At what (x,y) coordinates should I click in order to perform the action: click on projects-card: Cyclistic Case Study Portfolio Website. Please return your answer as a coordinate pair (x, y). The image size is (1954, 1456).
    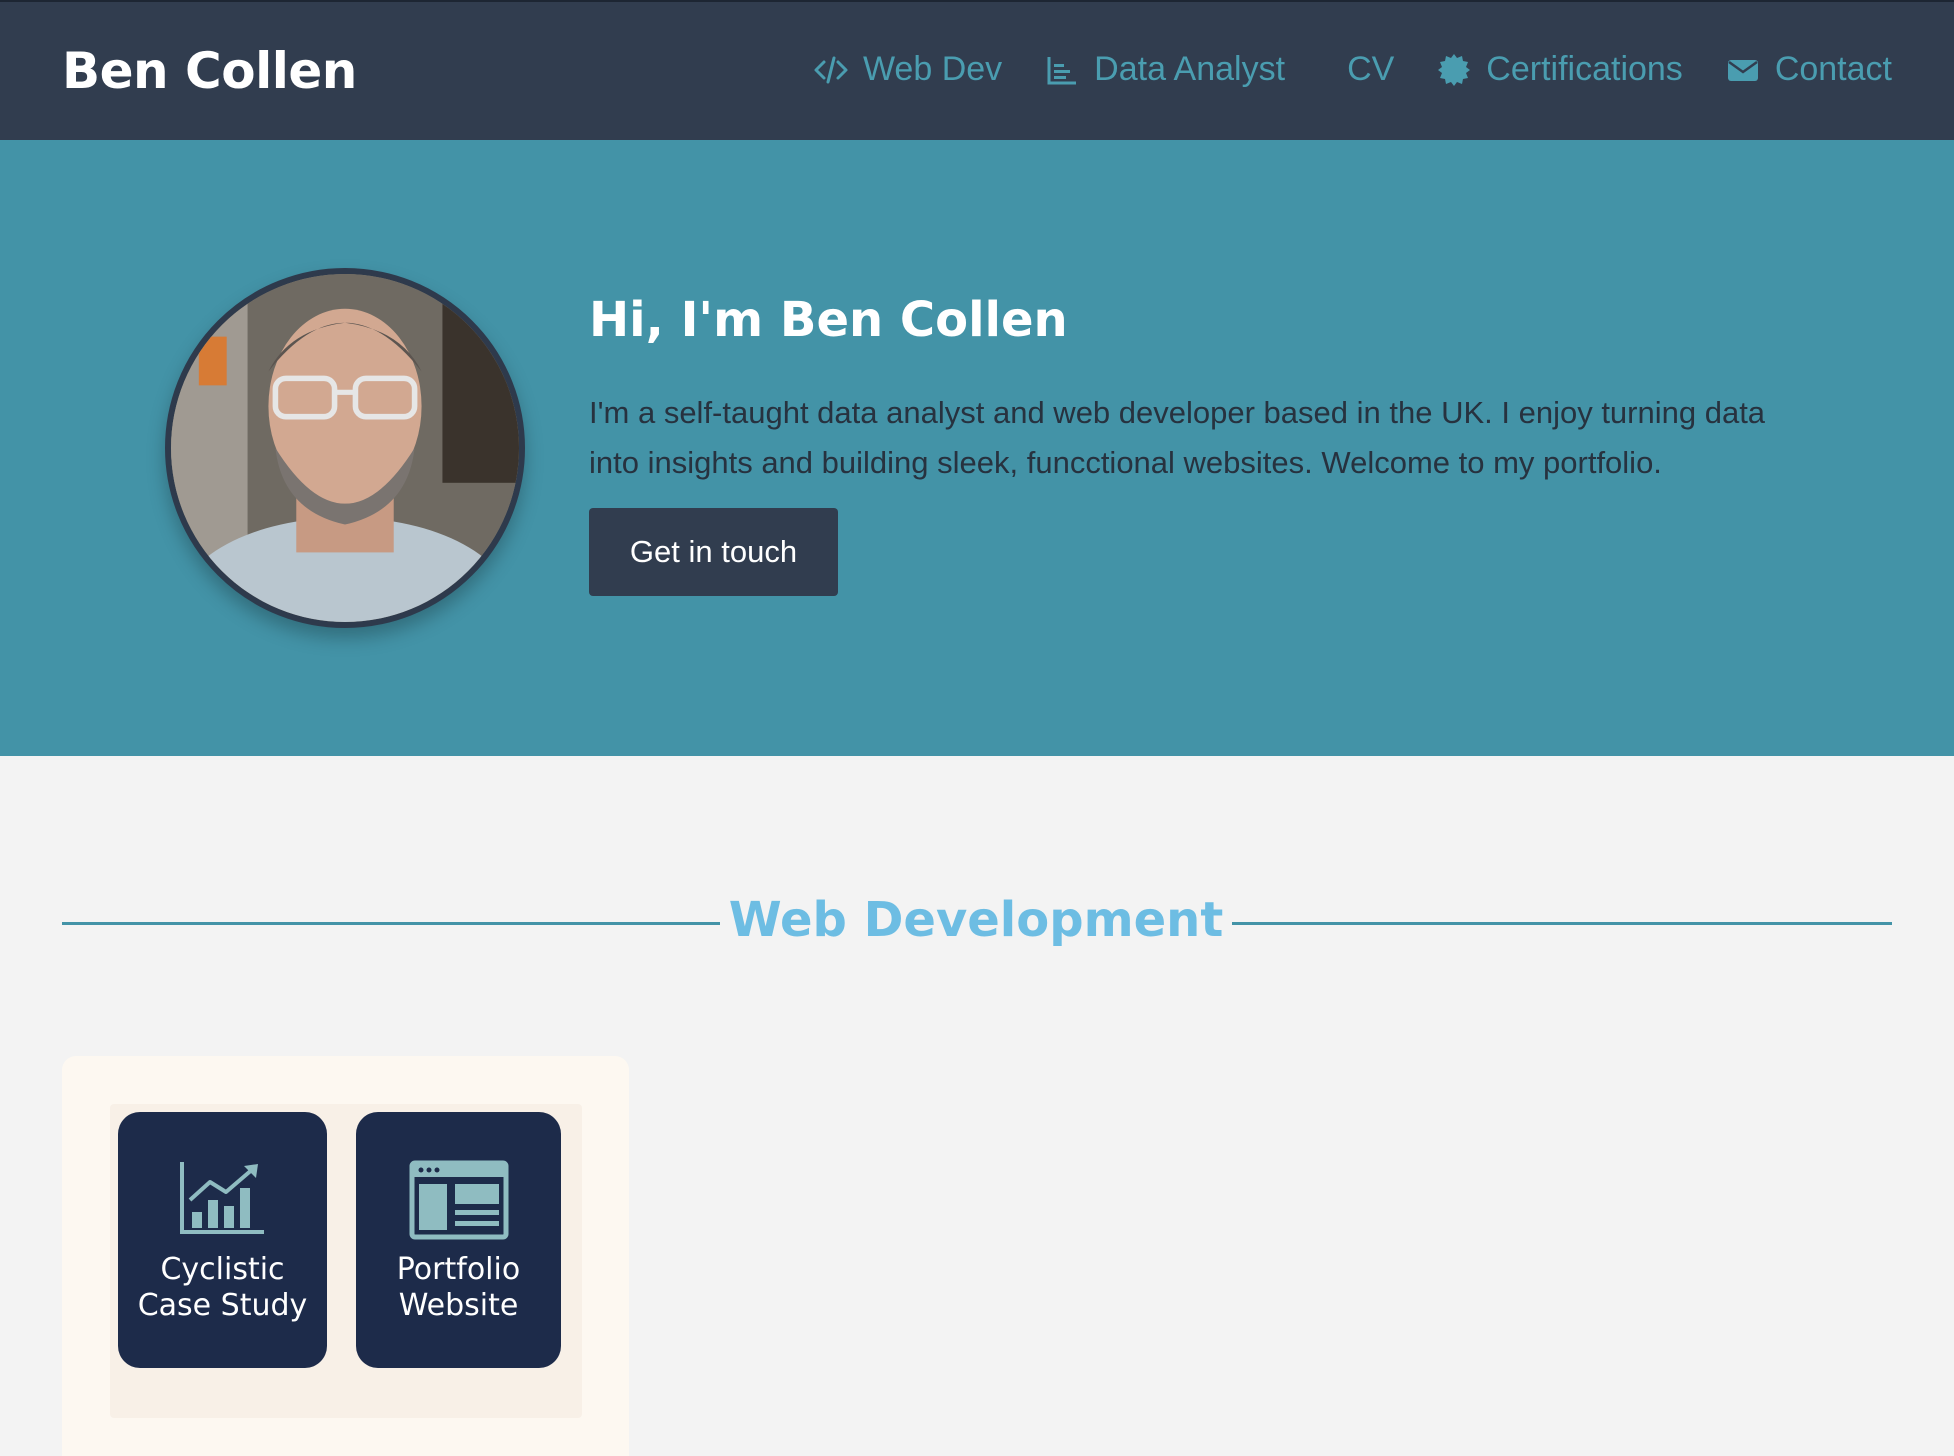
    Looking at the image, I should click on (345, 1256).